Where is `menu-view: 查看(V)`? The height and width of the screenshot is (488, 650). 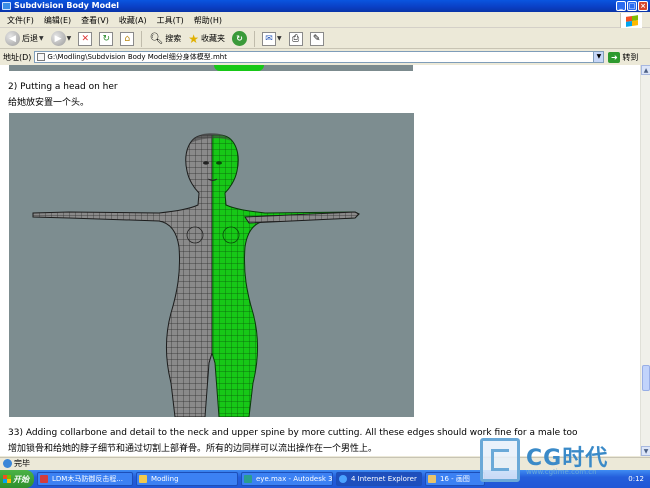 menu-view: 查看(V) is located at coordinates (95, 20).